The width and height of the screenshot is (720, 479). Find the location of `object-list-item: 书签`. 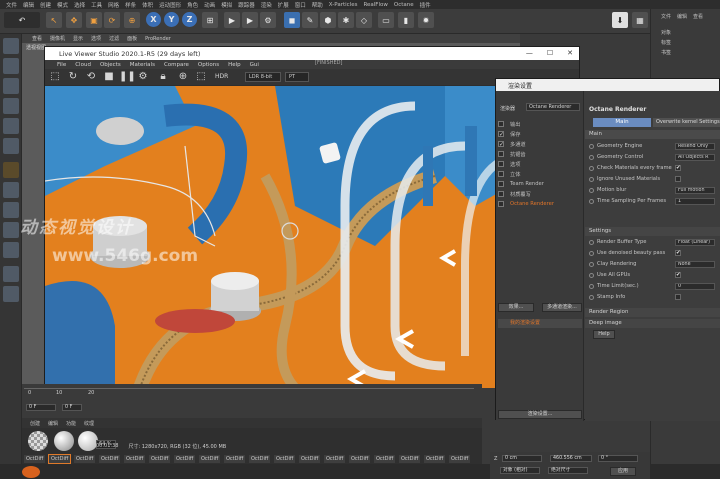

object-list-item: 书签 is located at coordinates (666, 52).